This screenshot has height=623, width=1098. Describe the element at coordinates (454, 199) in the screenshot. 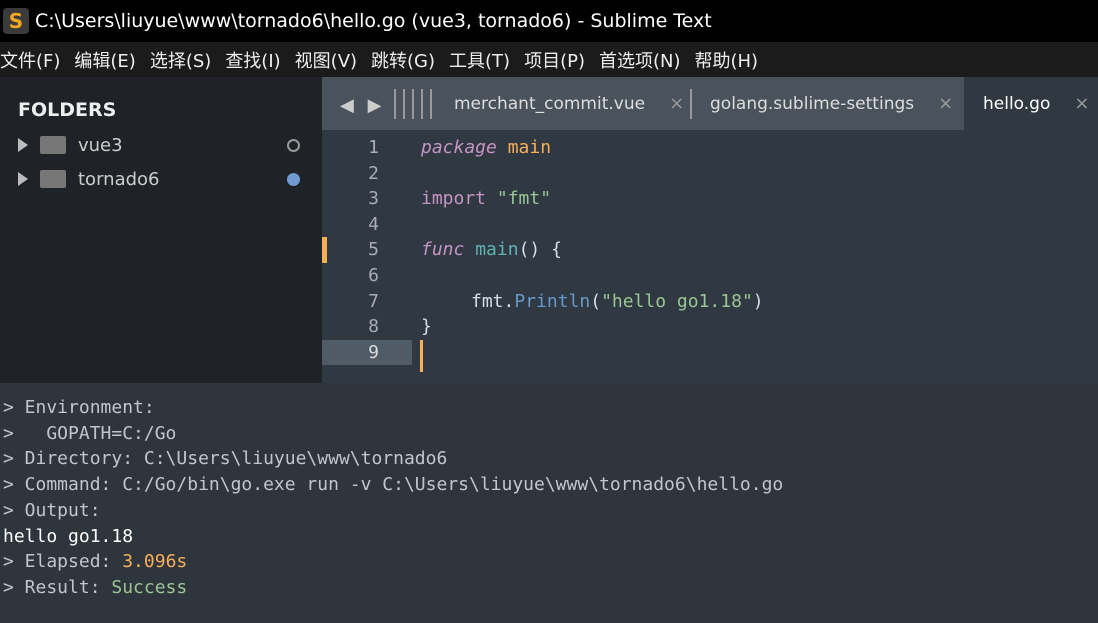

I see `keyword: import` at that location.